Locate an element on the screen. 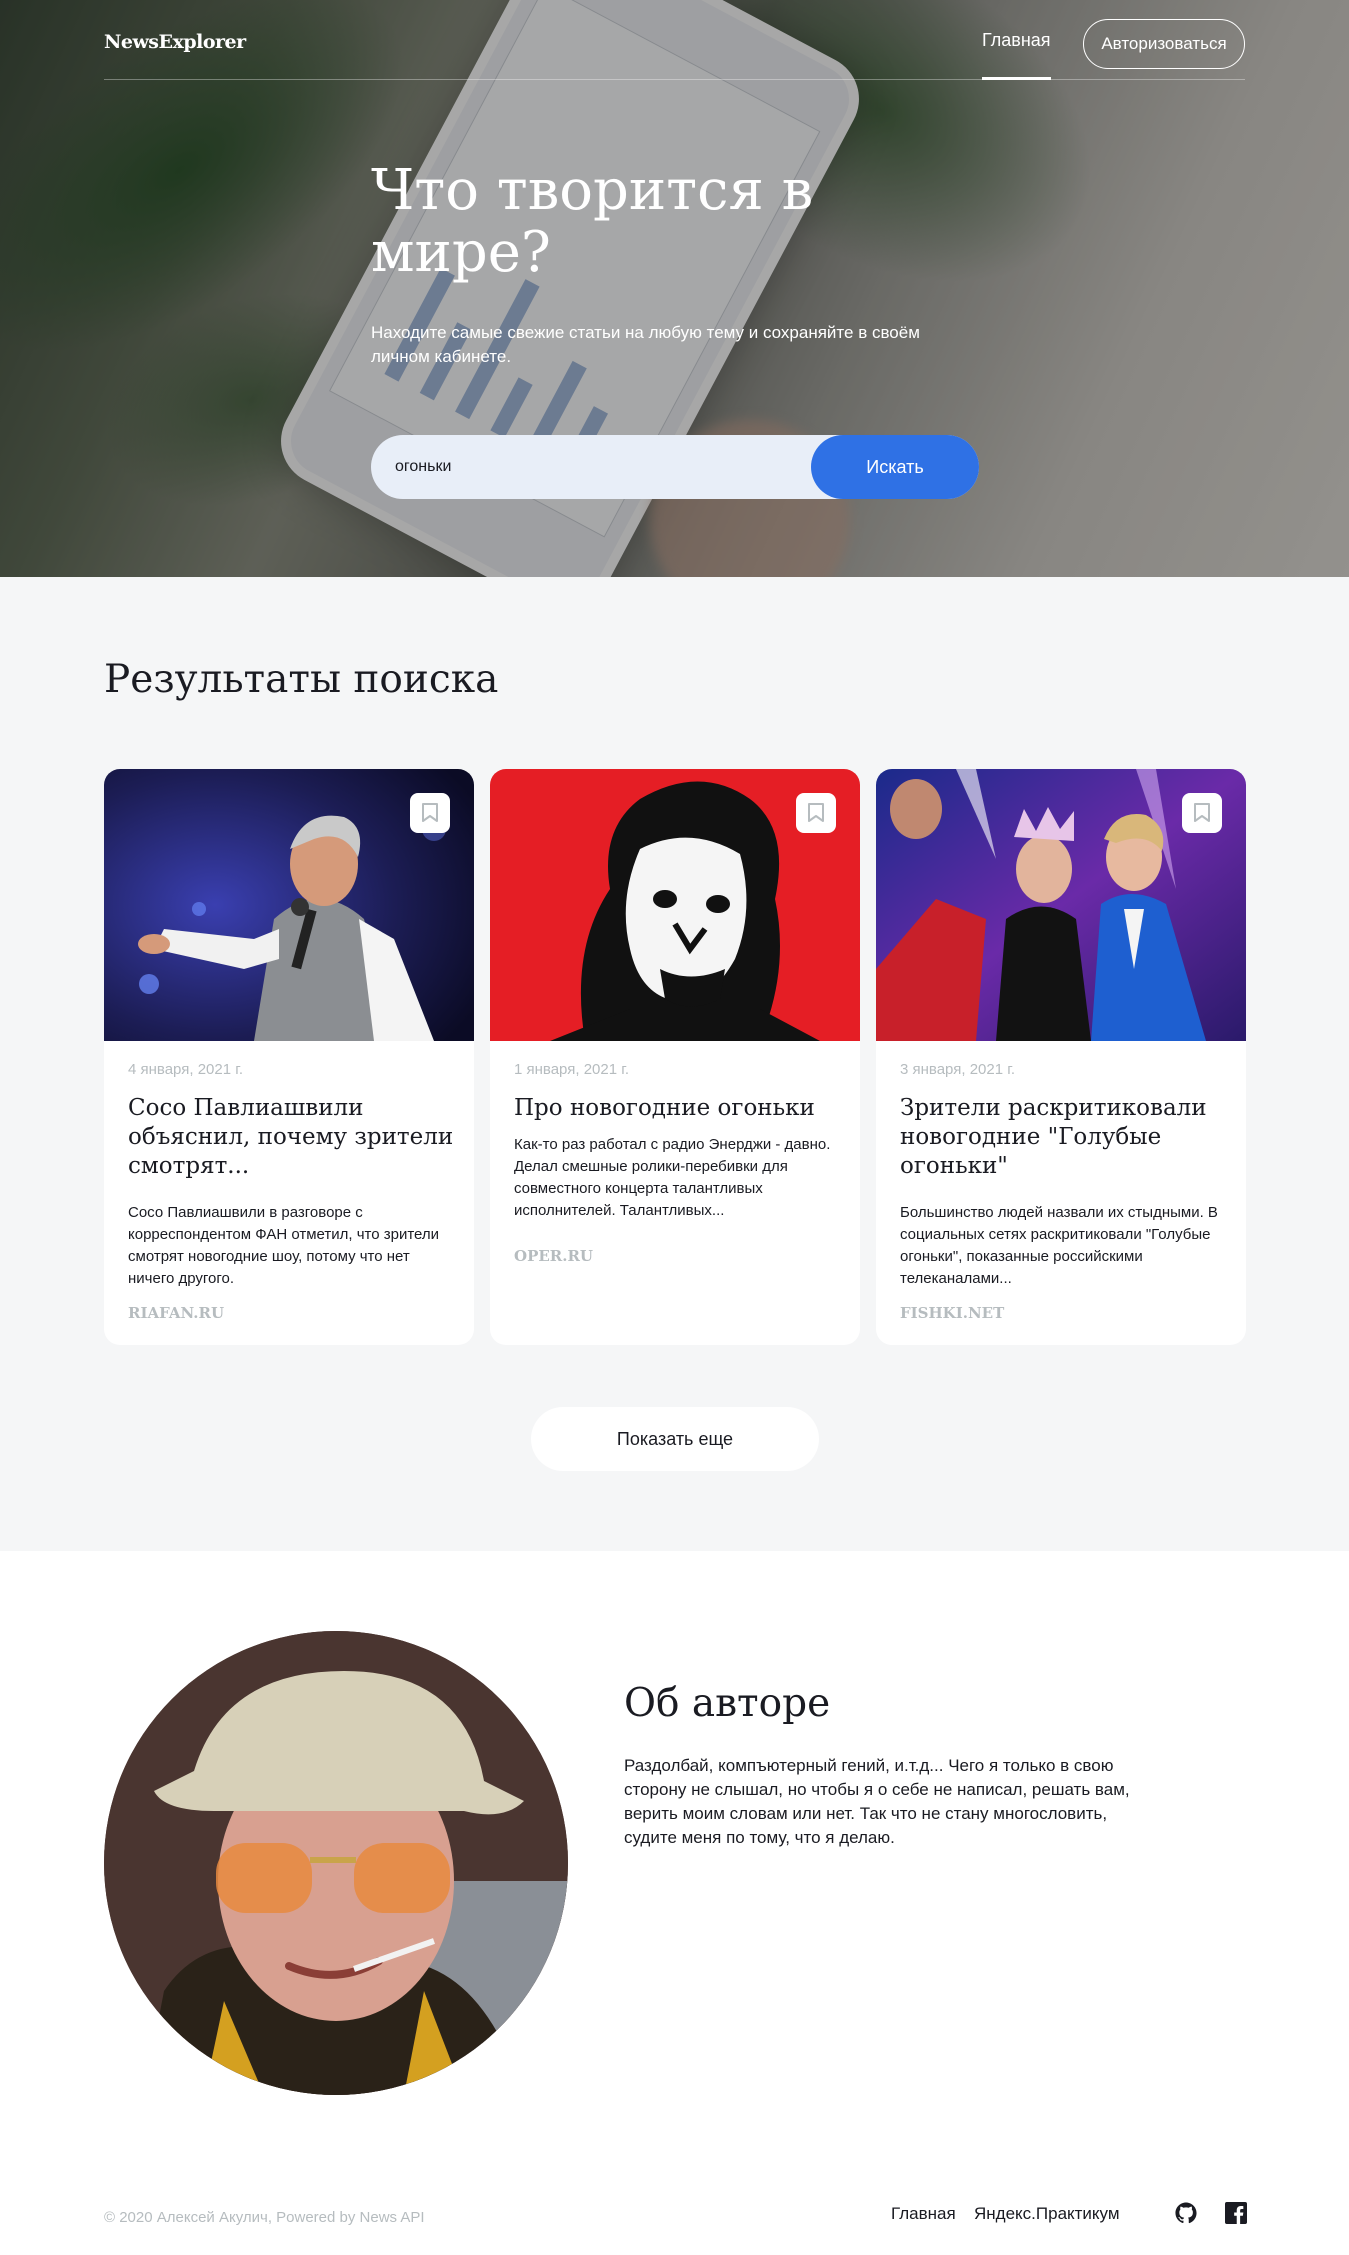 This screenshot has height=2255, width=1349. facebook-link is located at coordinates (1236, 2213).